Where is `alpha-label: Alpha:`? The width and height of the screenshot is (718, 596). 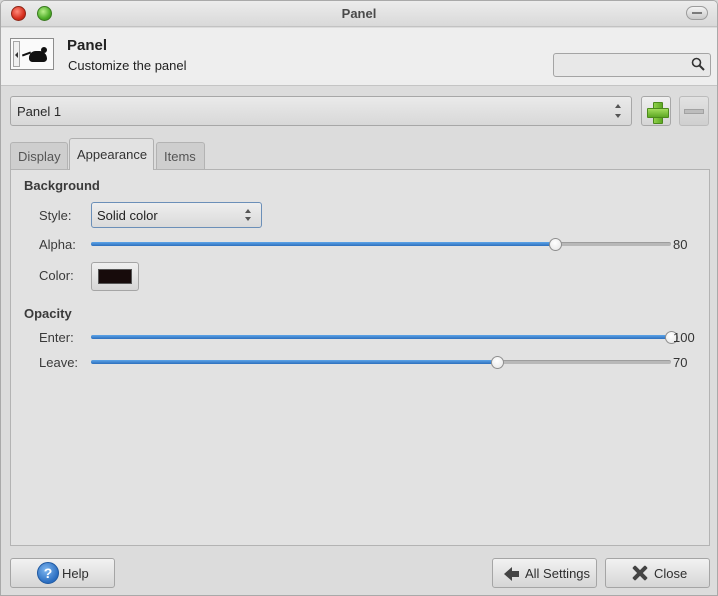
alpha-label: Alpha: is located at coordinates (57, 244).